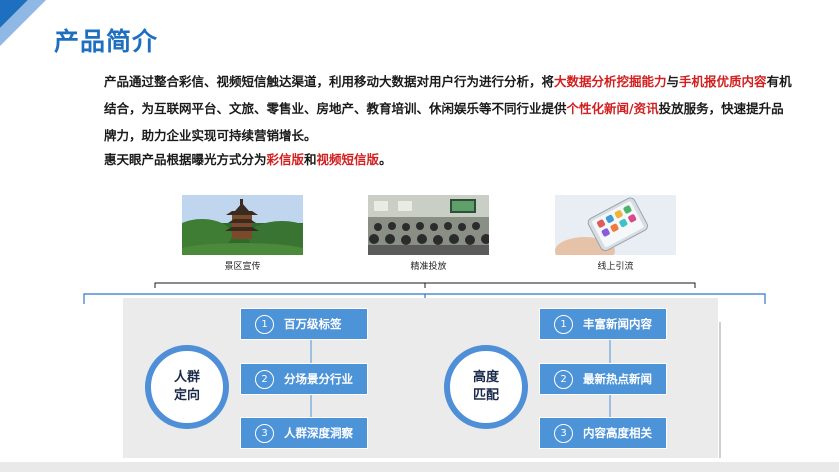 The height and width of the screenshot is (472, 839). Describe the element at coordinates (615, 225) in the screenshot. I see `smartphone-photo` at that location.